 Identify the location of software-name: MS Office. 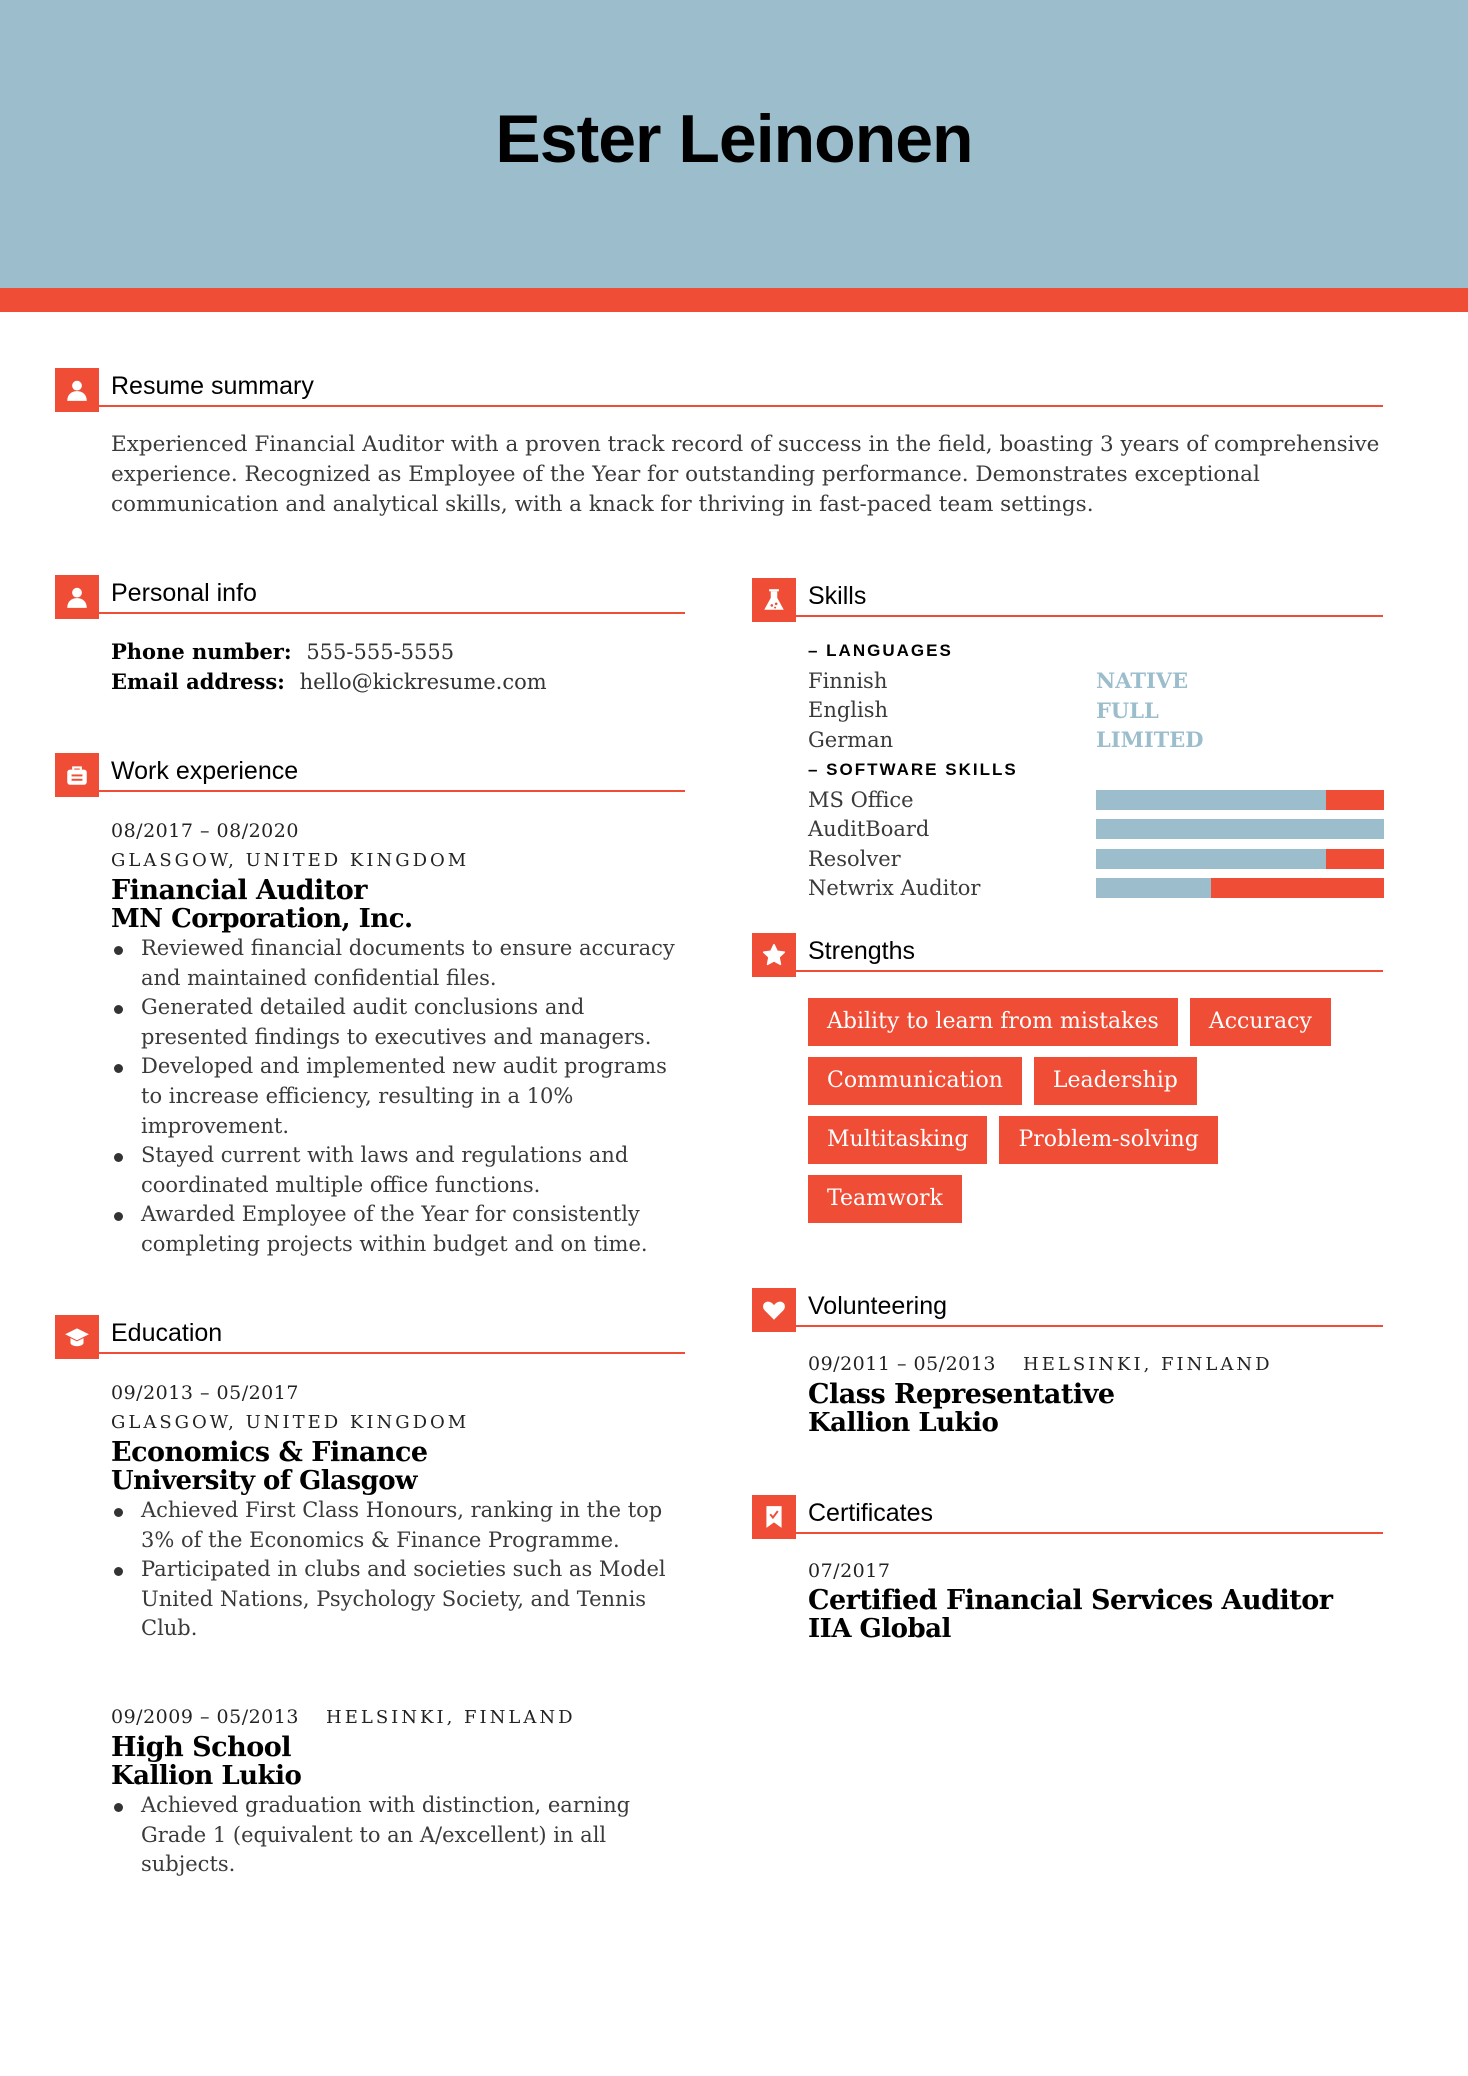
(861, 799).